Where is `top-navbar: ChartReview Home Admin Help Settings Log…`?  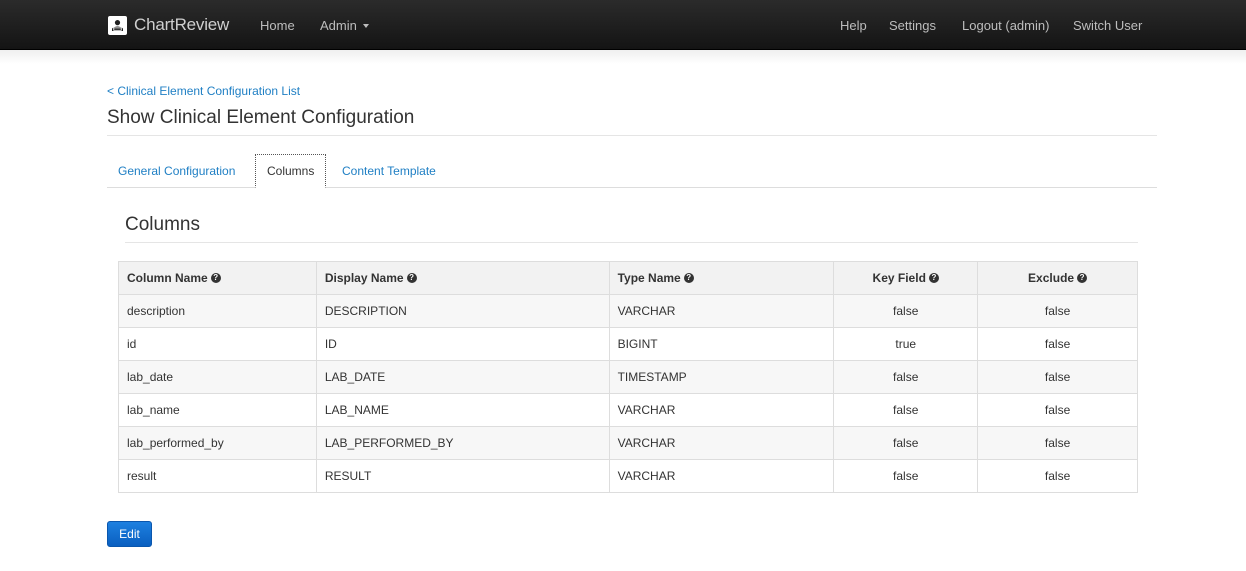
top-navbar: ChartReview Home Admin Help Settings Log… is located at coordinates (623, 25).